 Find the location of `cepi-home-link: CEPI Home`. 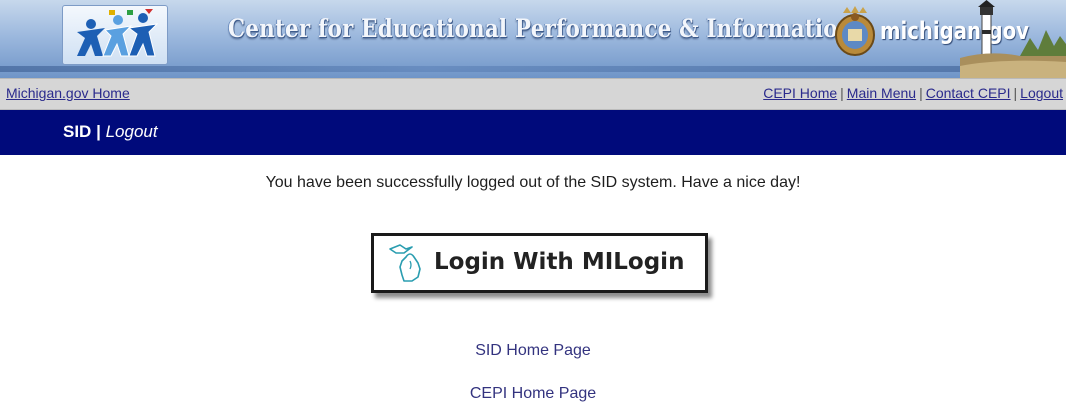

cepi-home-link: CEPI Home is located at coordinates (800, 93).